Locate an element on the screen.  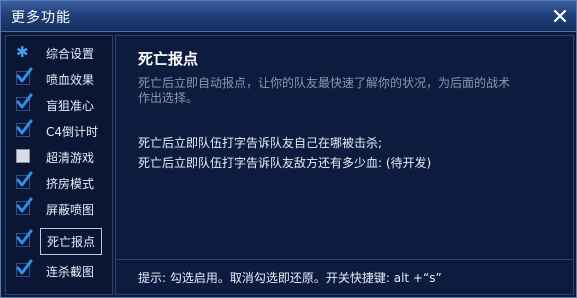
content-detail-line: 死亡后立即队伍打字告诉队友自己在哪被击杀; is located at coordinates (260, 143).